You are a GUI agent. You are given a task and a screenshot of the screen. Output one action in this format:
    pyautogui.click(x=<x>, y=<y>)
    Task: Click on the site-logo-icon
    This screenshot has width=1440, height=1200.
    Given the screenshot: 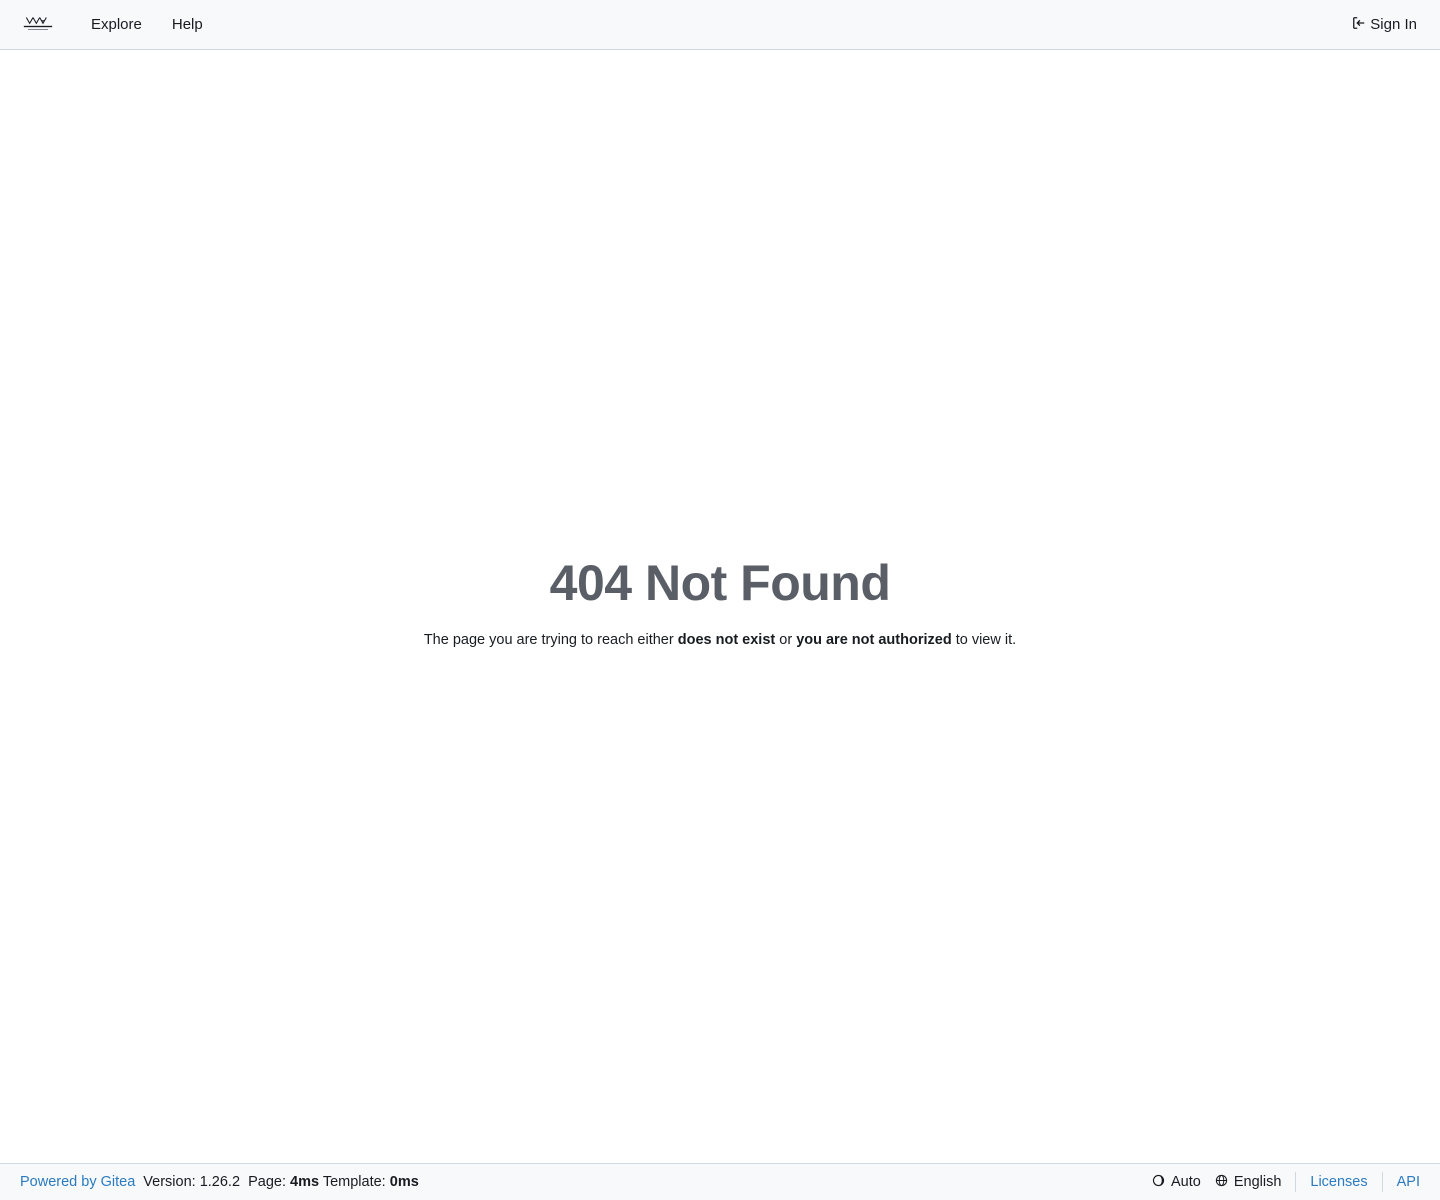 What is the action you would take?
    pyautogui.click(x=38, y=25)
    